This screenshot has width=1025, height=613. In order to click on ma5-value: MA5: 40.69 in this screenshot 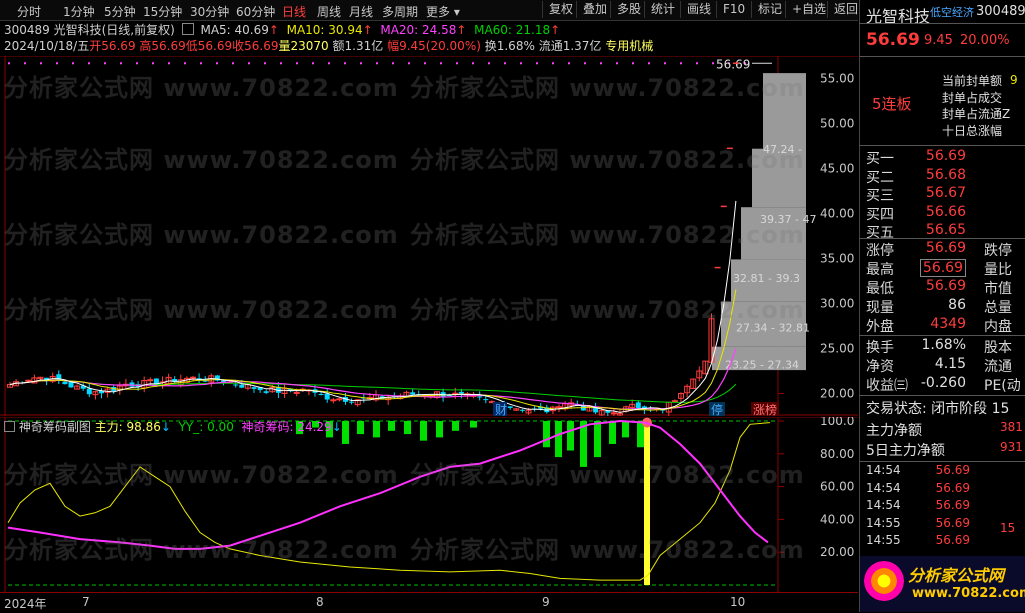, I will do `click(234, 30)`.